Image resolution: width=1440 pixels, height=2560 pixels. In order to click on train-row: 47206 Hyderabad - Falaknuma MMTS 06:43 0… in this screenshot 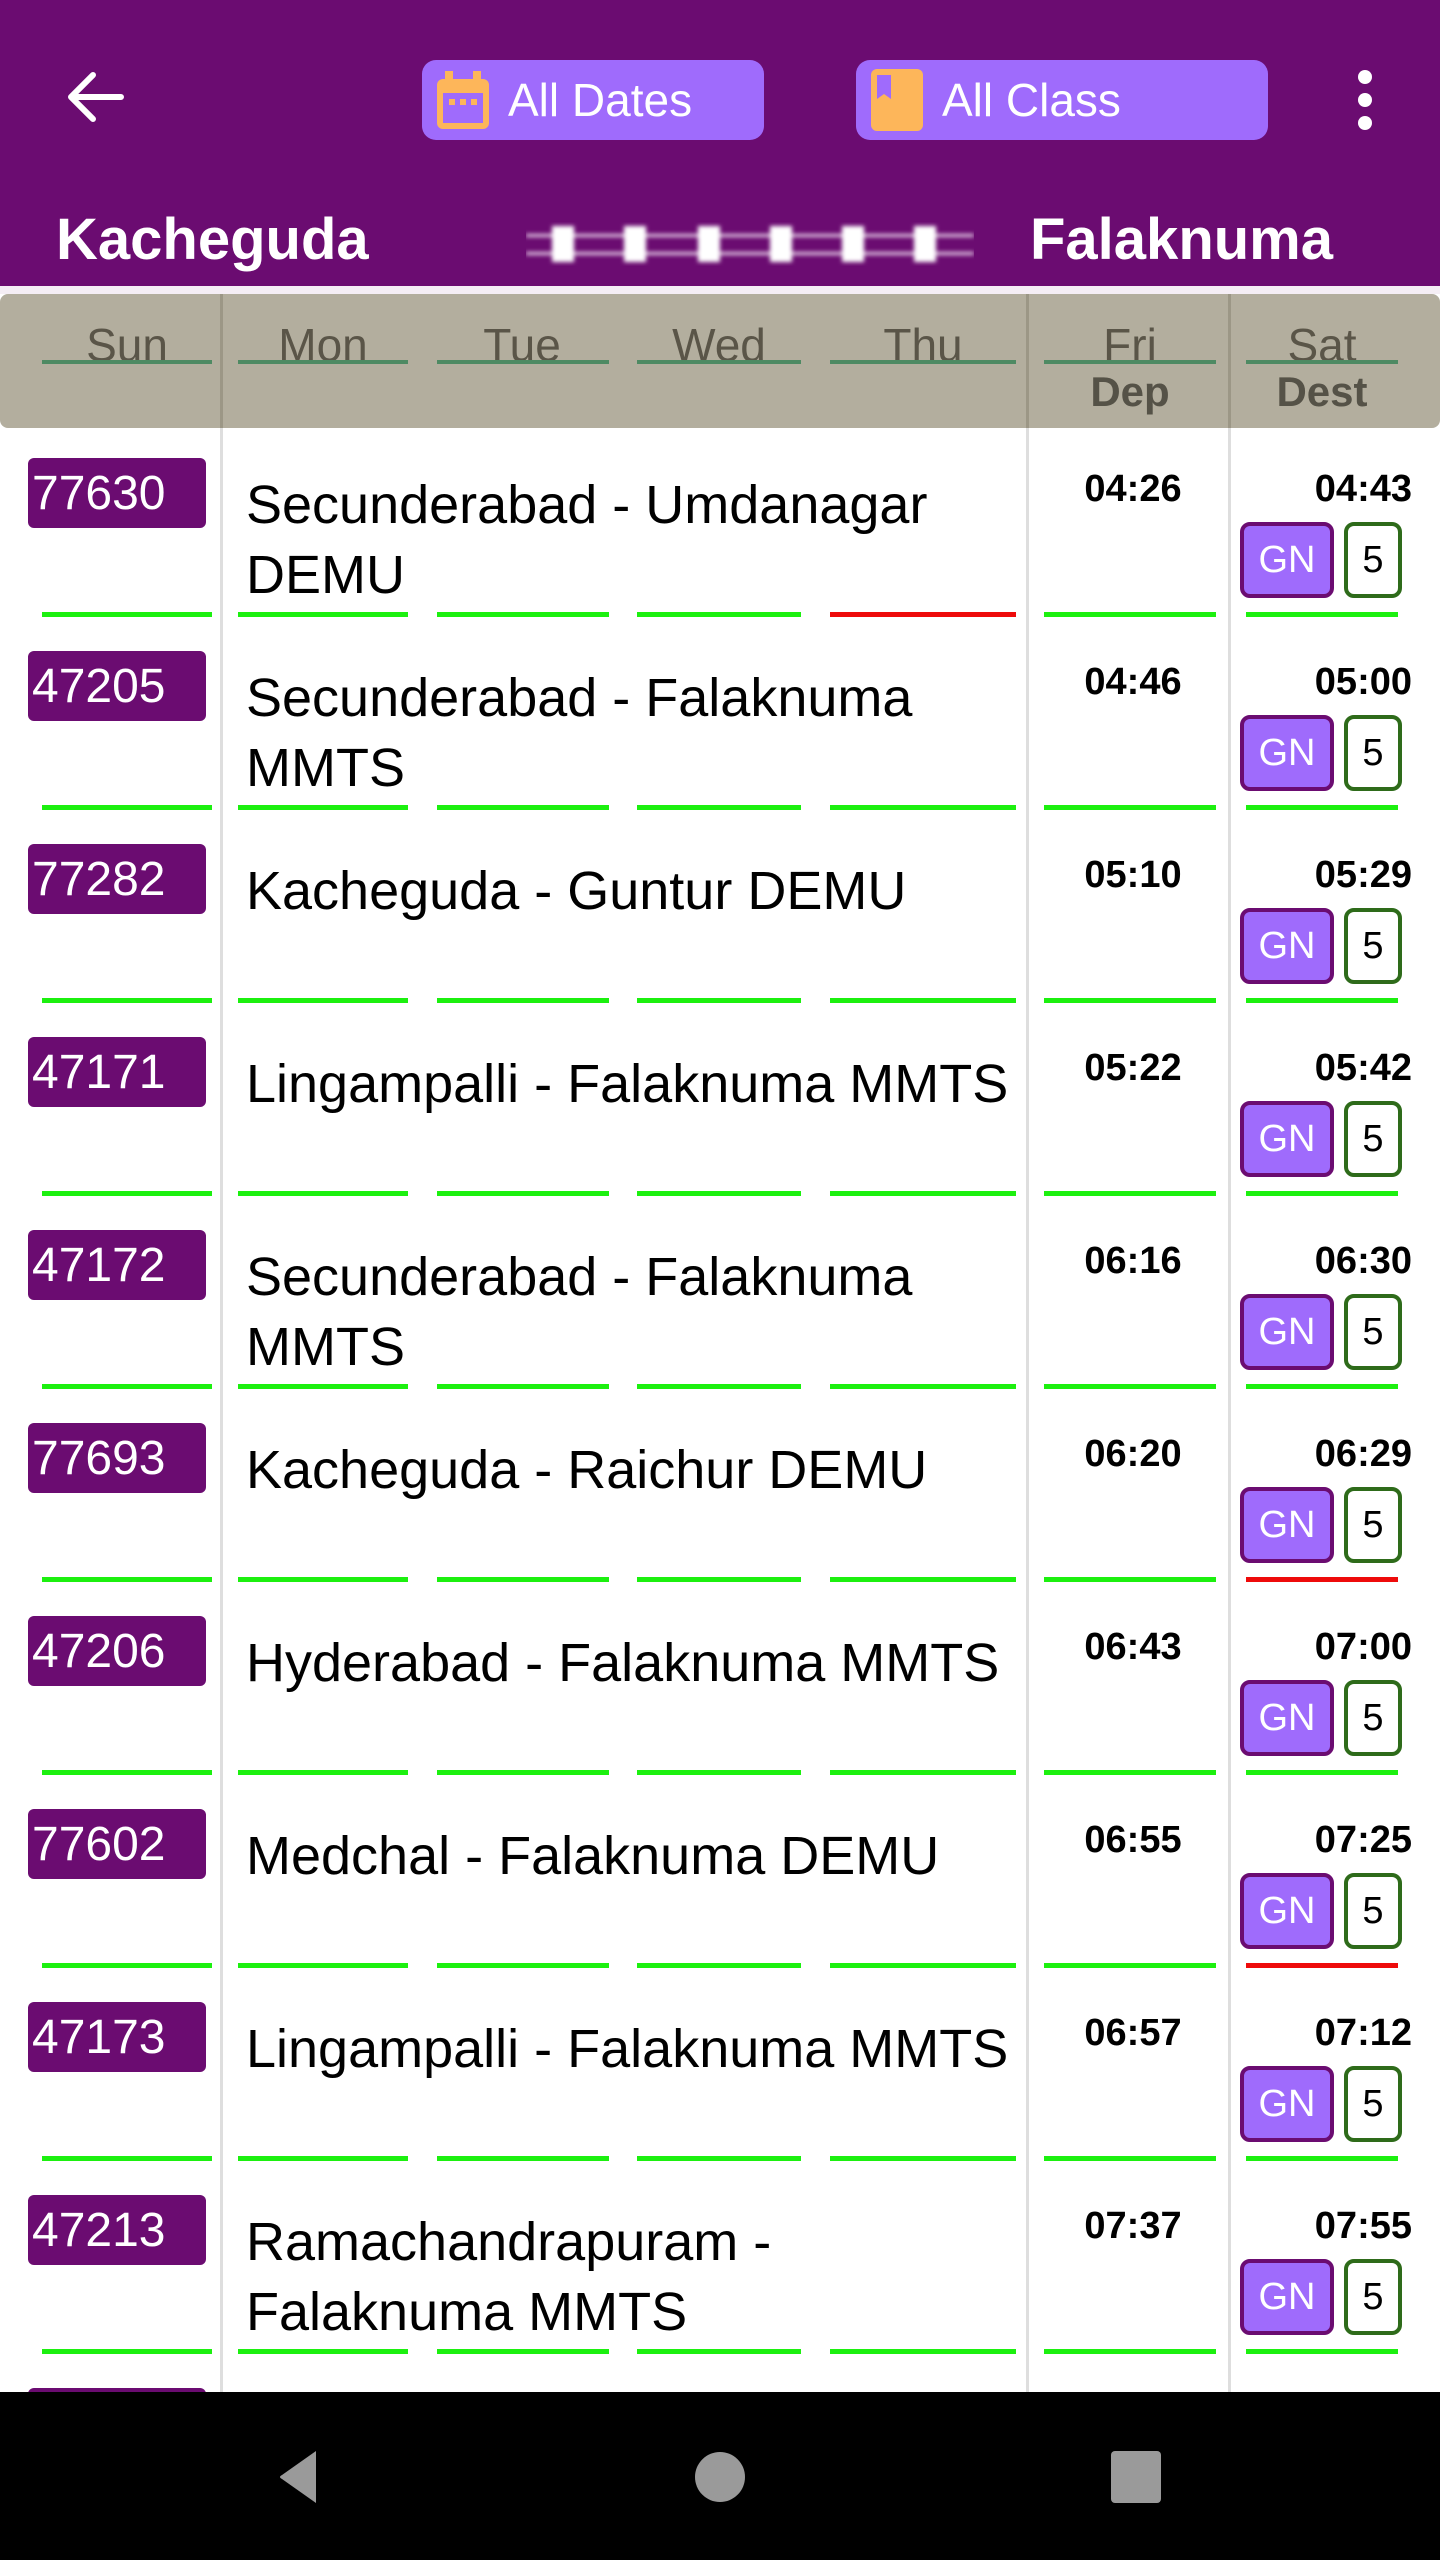, I will do `click(720, 1682)`.